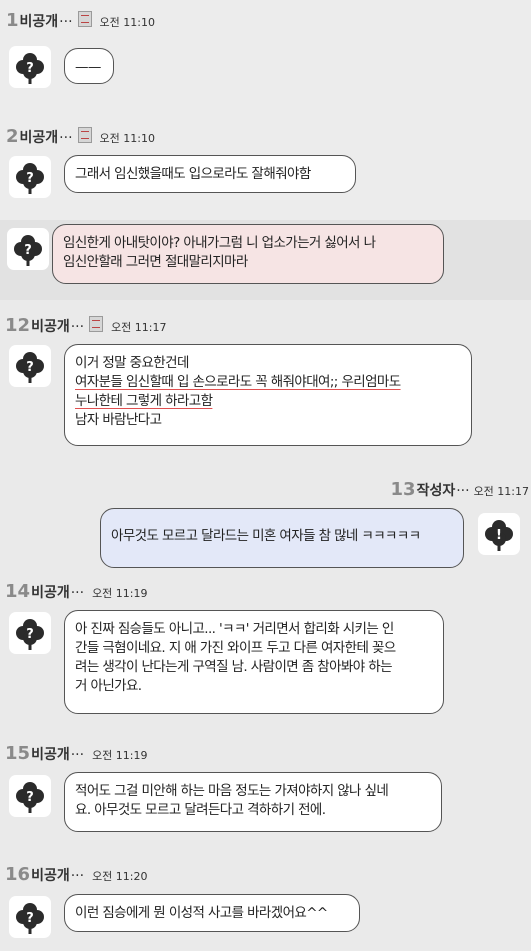  Describe the element at coordinates (18, 753) in the screenshot. I see `comment-number: 15` at that location.